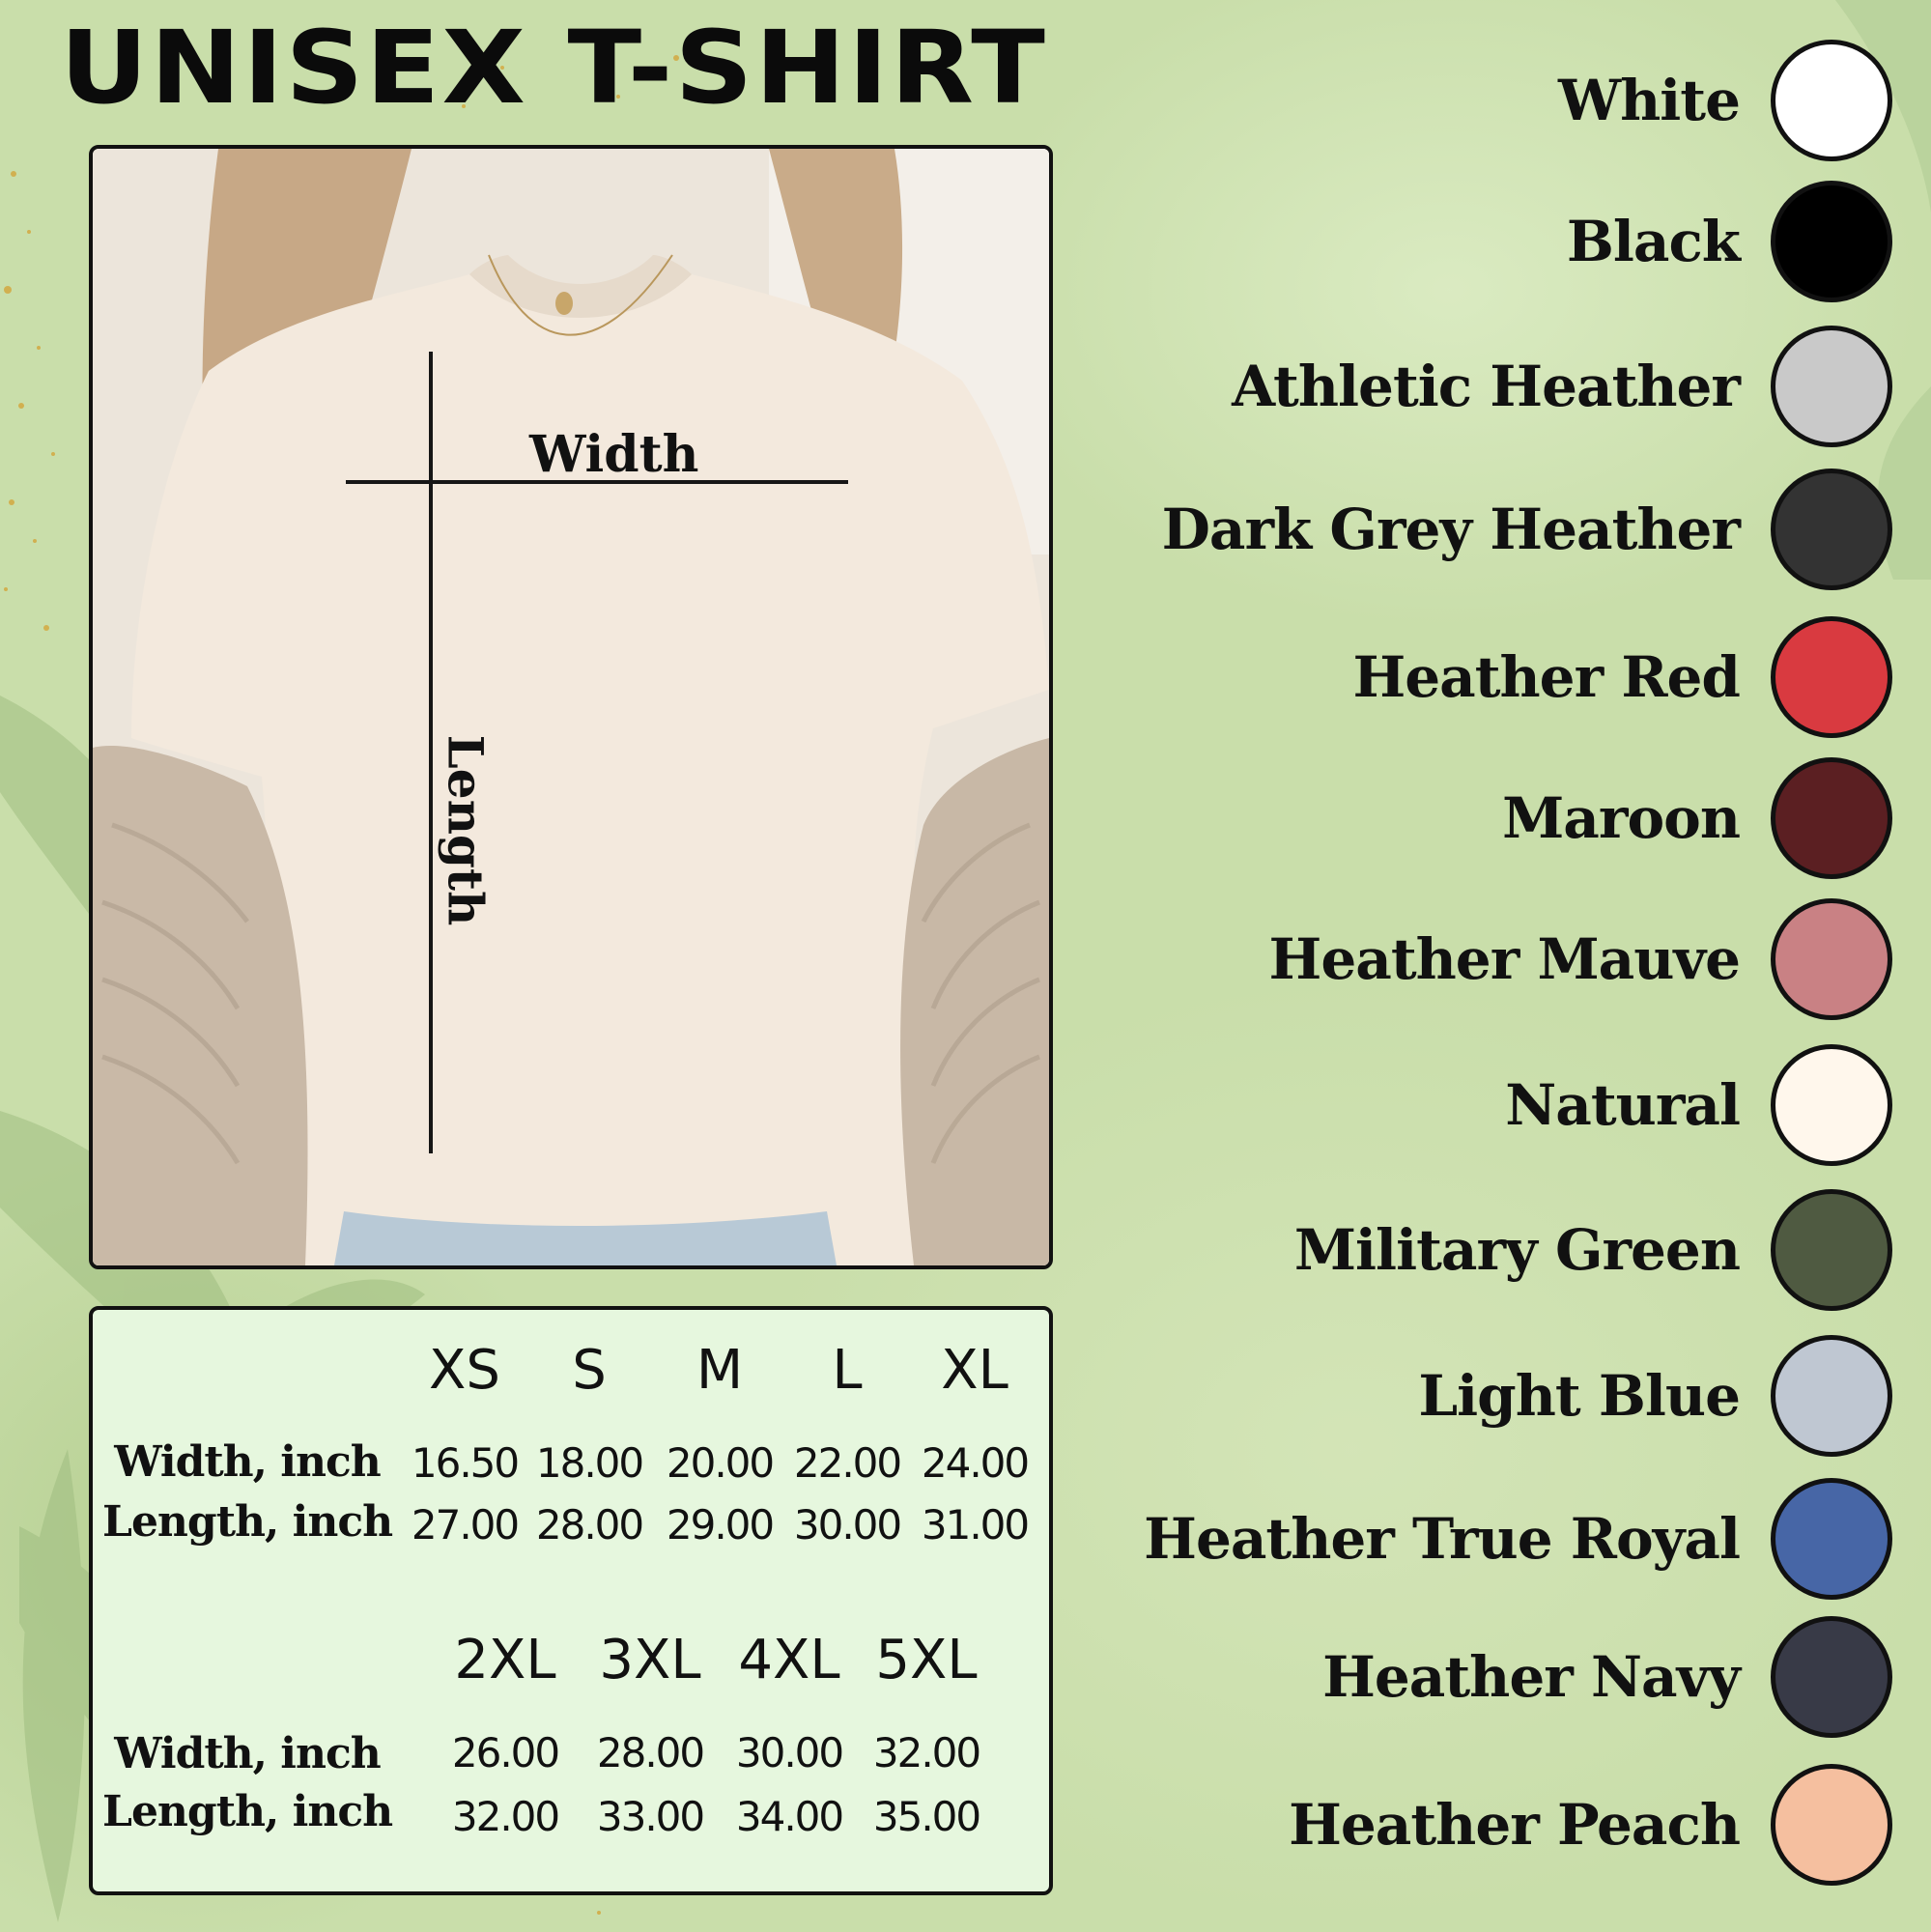  Describe the element at coordinates (1546, 677) in the screenshot. I see `color-name: Heather Red` at that location.